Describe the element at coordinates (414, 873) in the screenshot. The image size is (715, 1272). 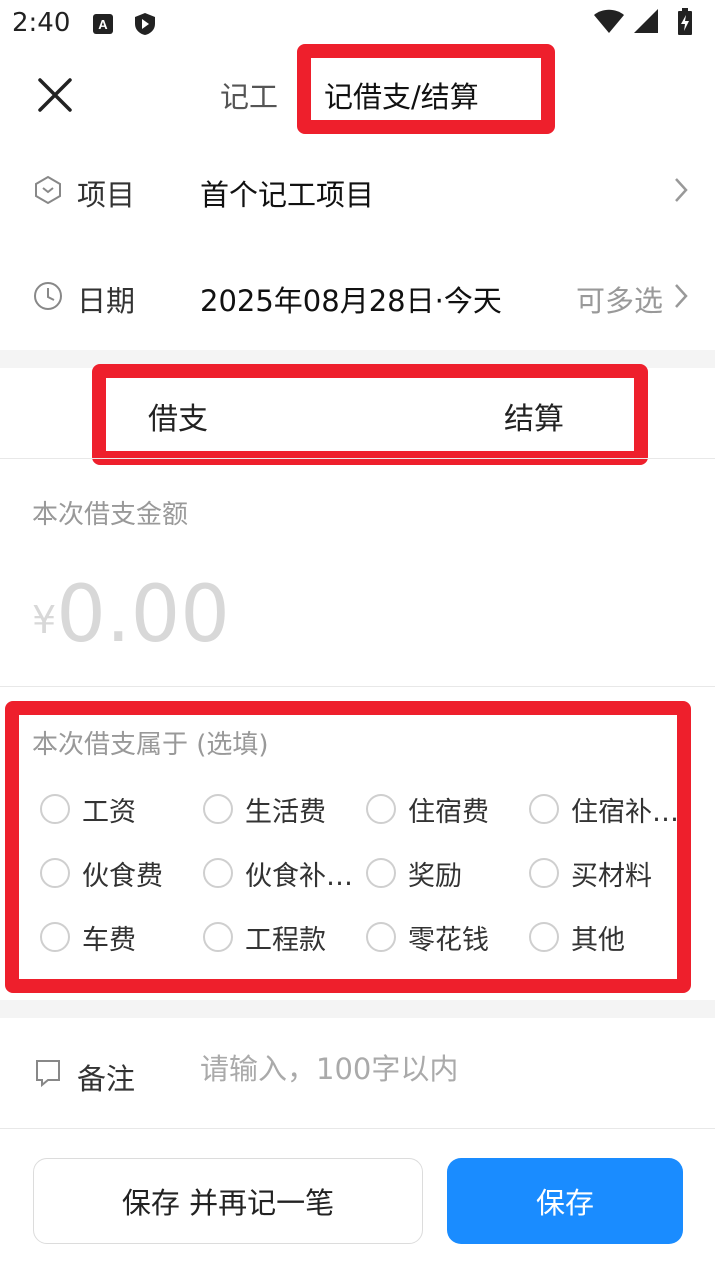
I see `category-option-bonus: 奖励` at that location.